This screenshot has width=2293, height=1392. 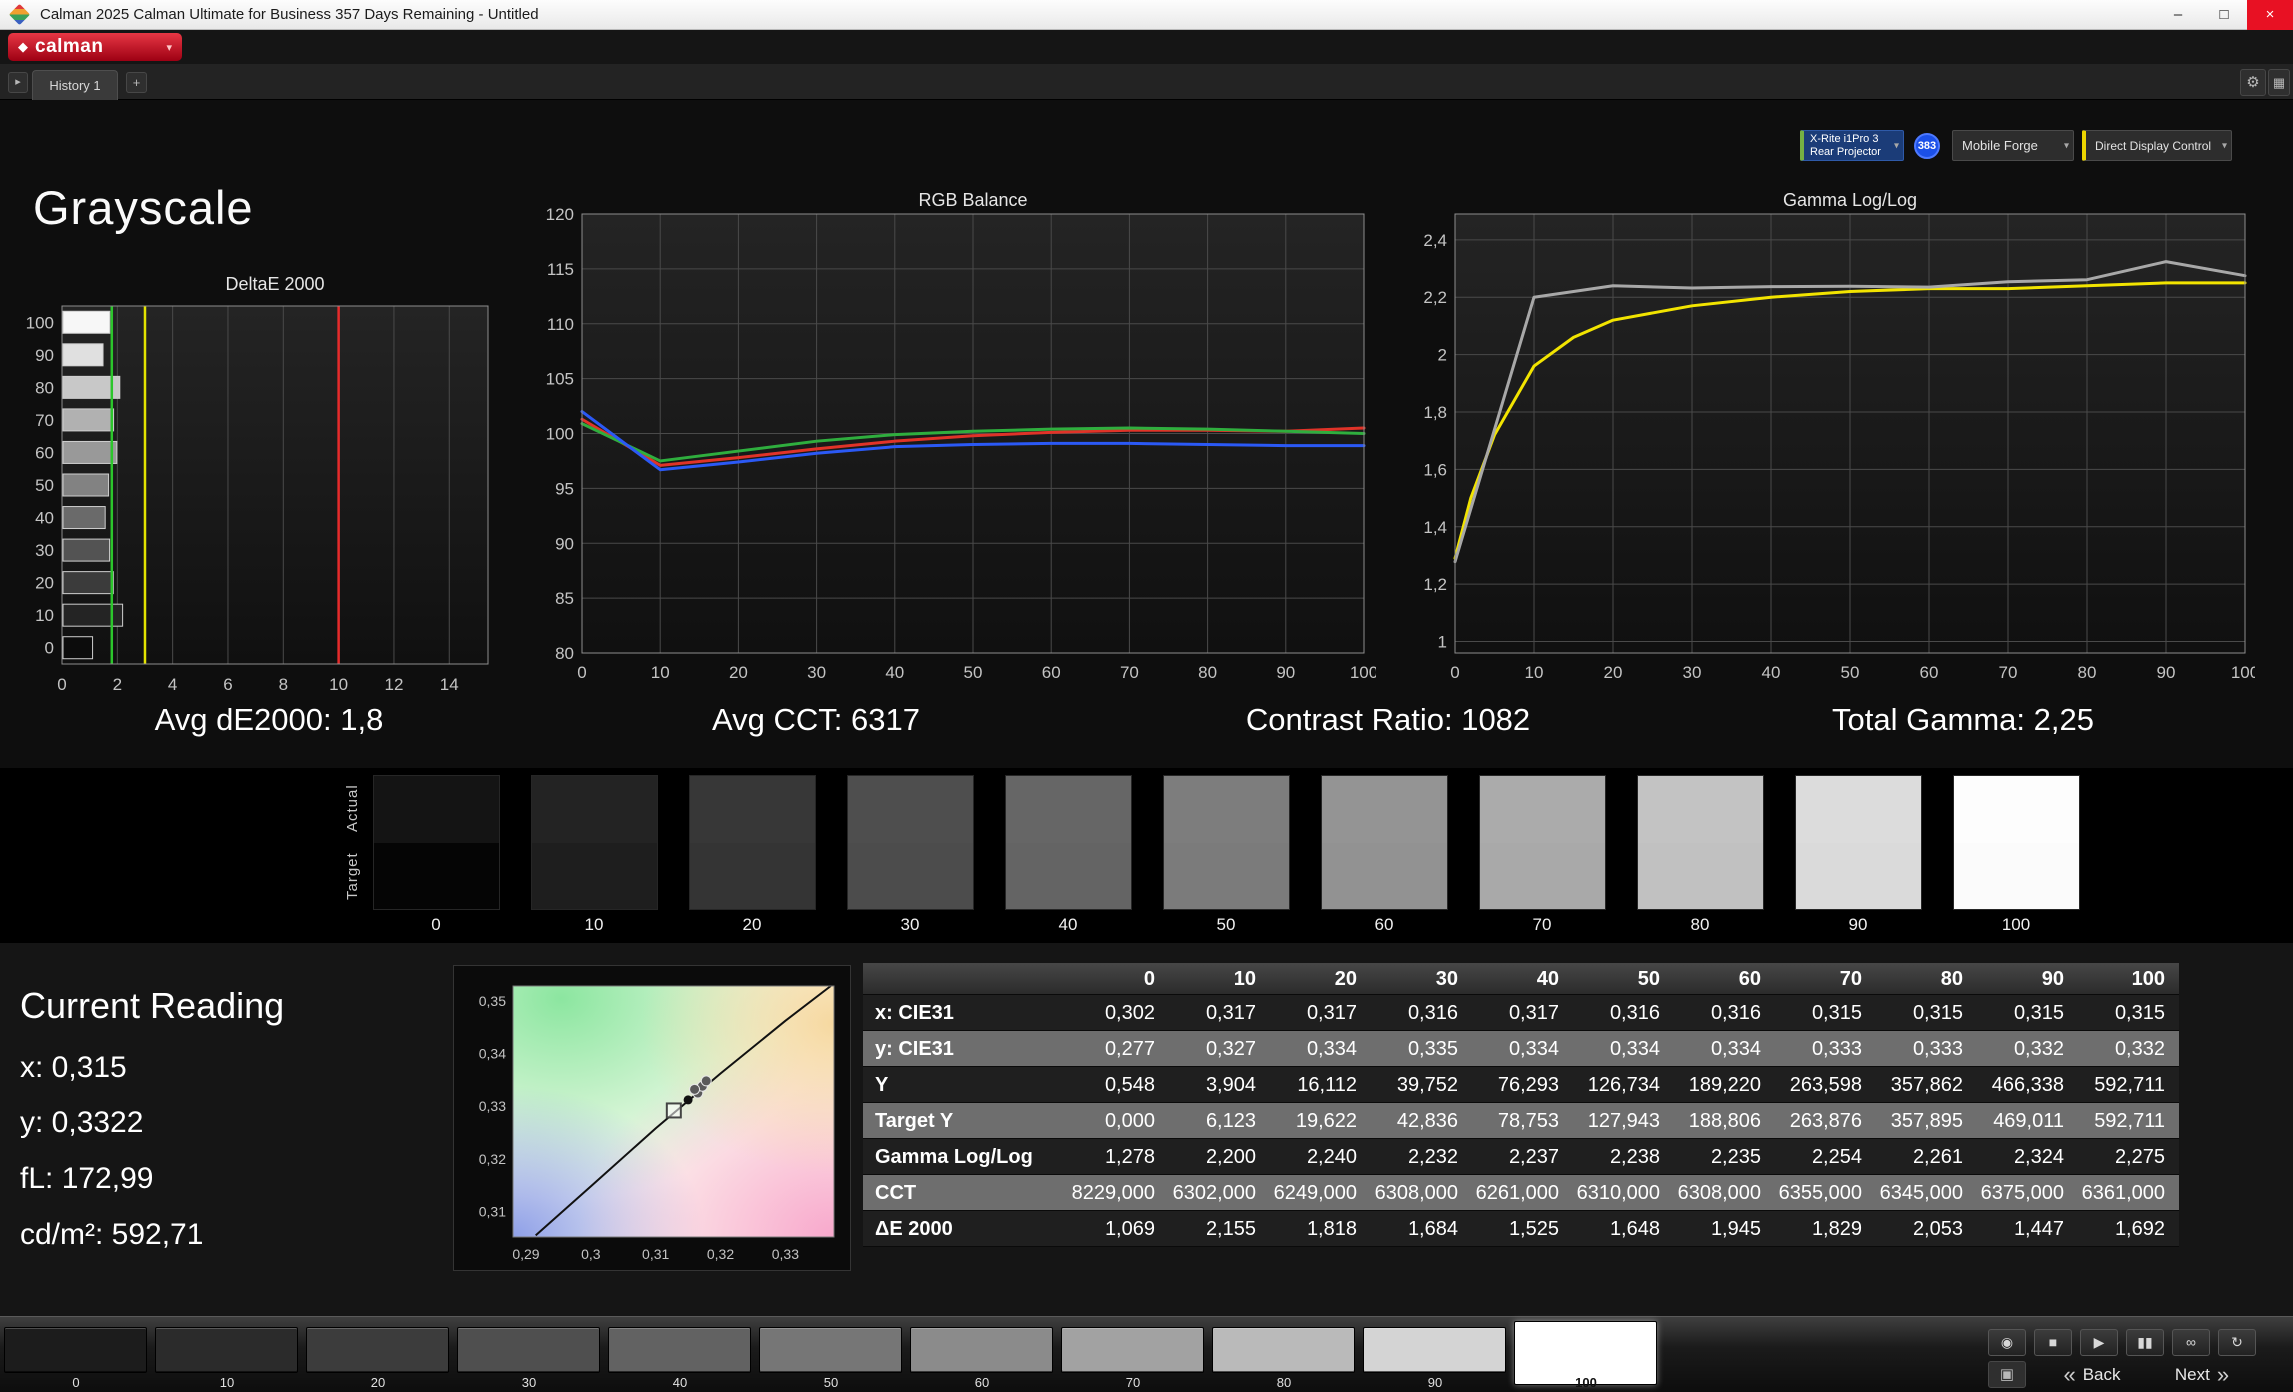 I want to click on patch-button-label: 40, so click(x=680, y=1382).